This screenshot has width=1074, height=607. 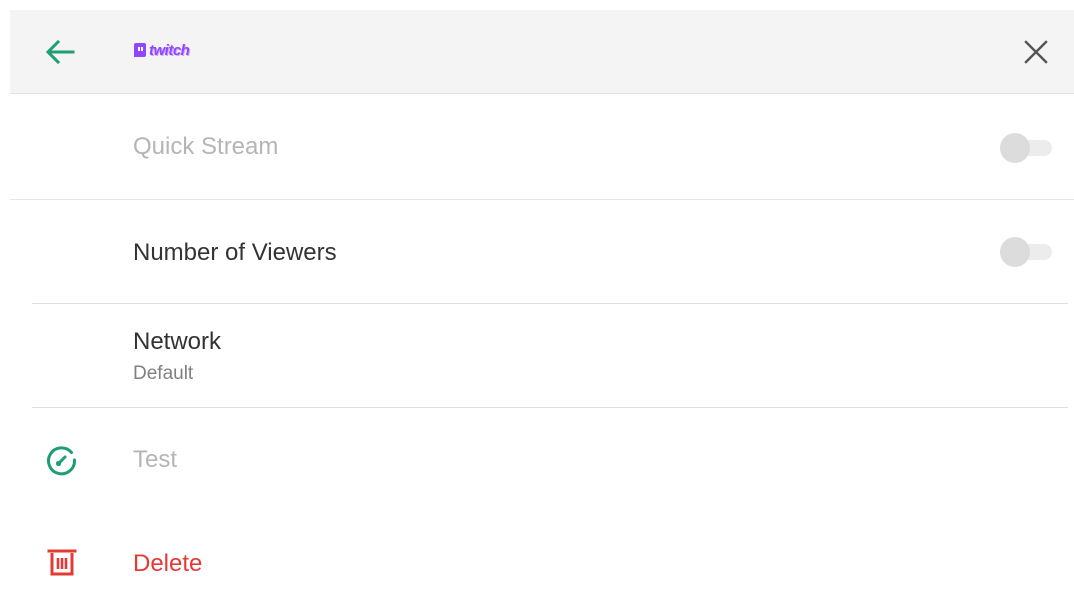 I want to click on delete-label: Delete, so click(x=168, y=563).